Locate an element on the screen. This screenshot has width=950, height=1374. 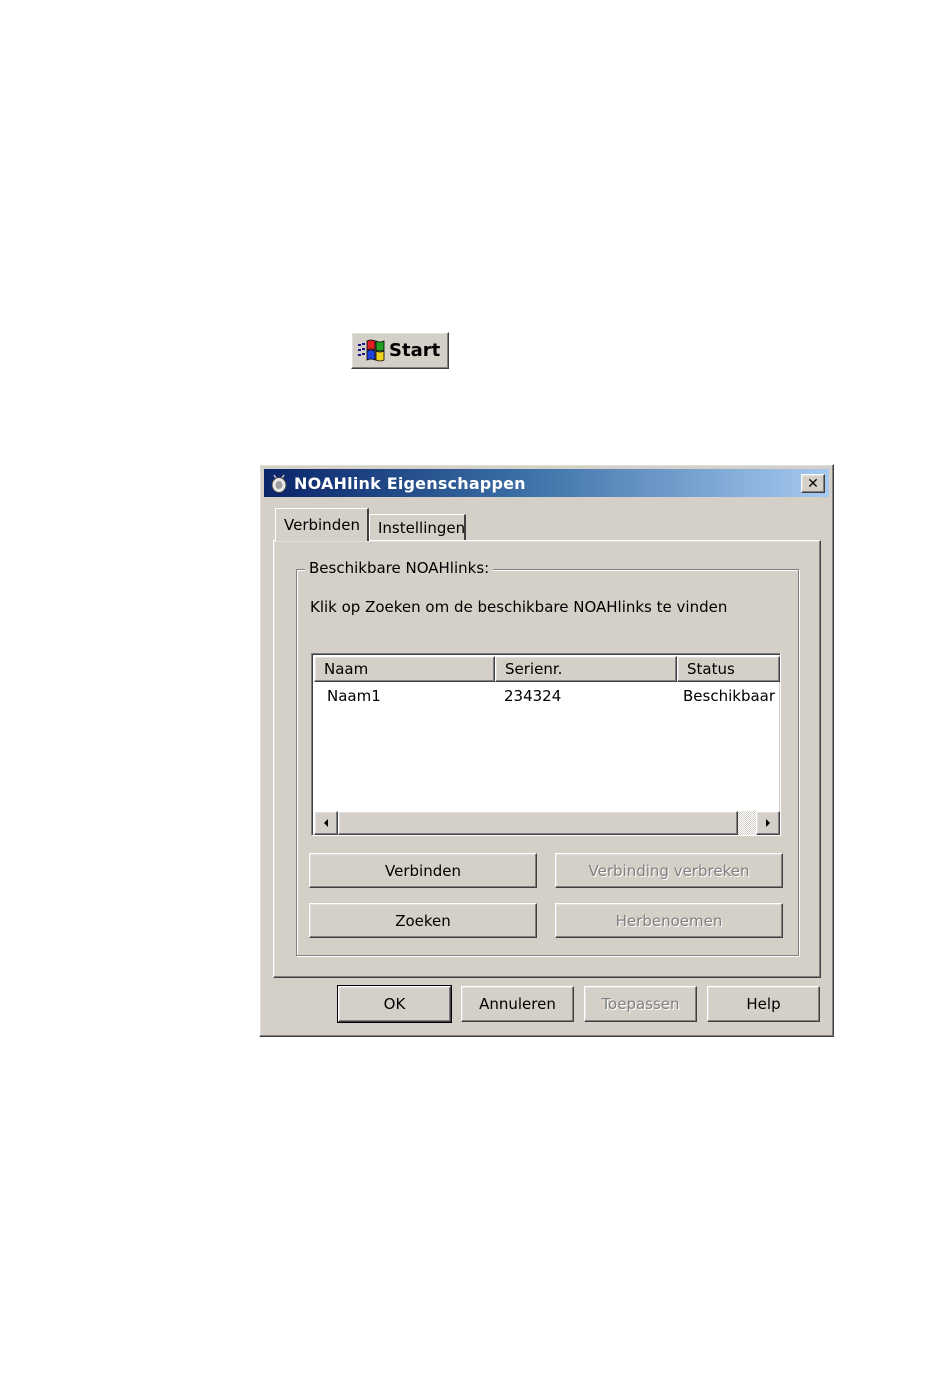
verbinden-button: Verbinden is located at coordinates (423, 870).